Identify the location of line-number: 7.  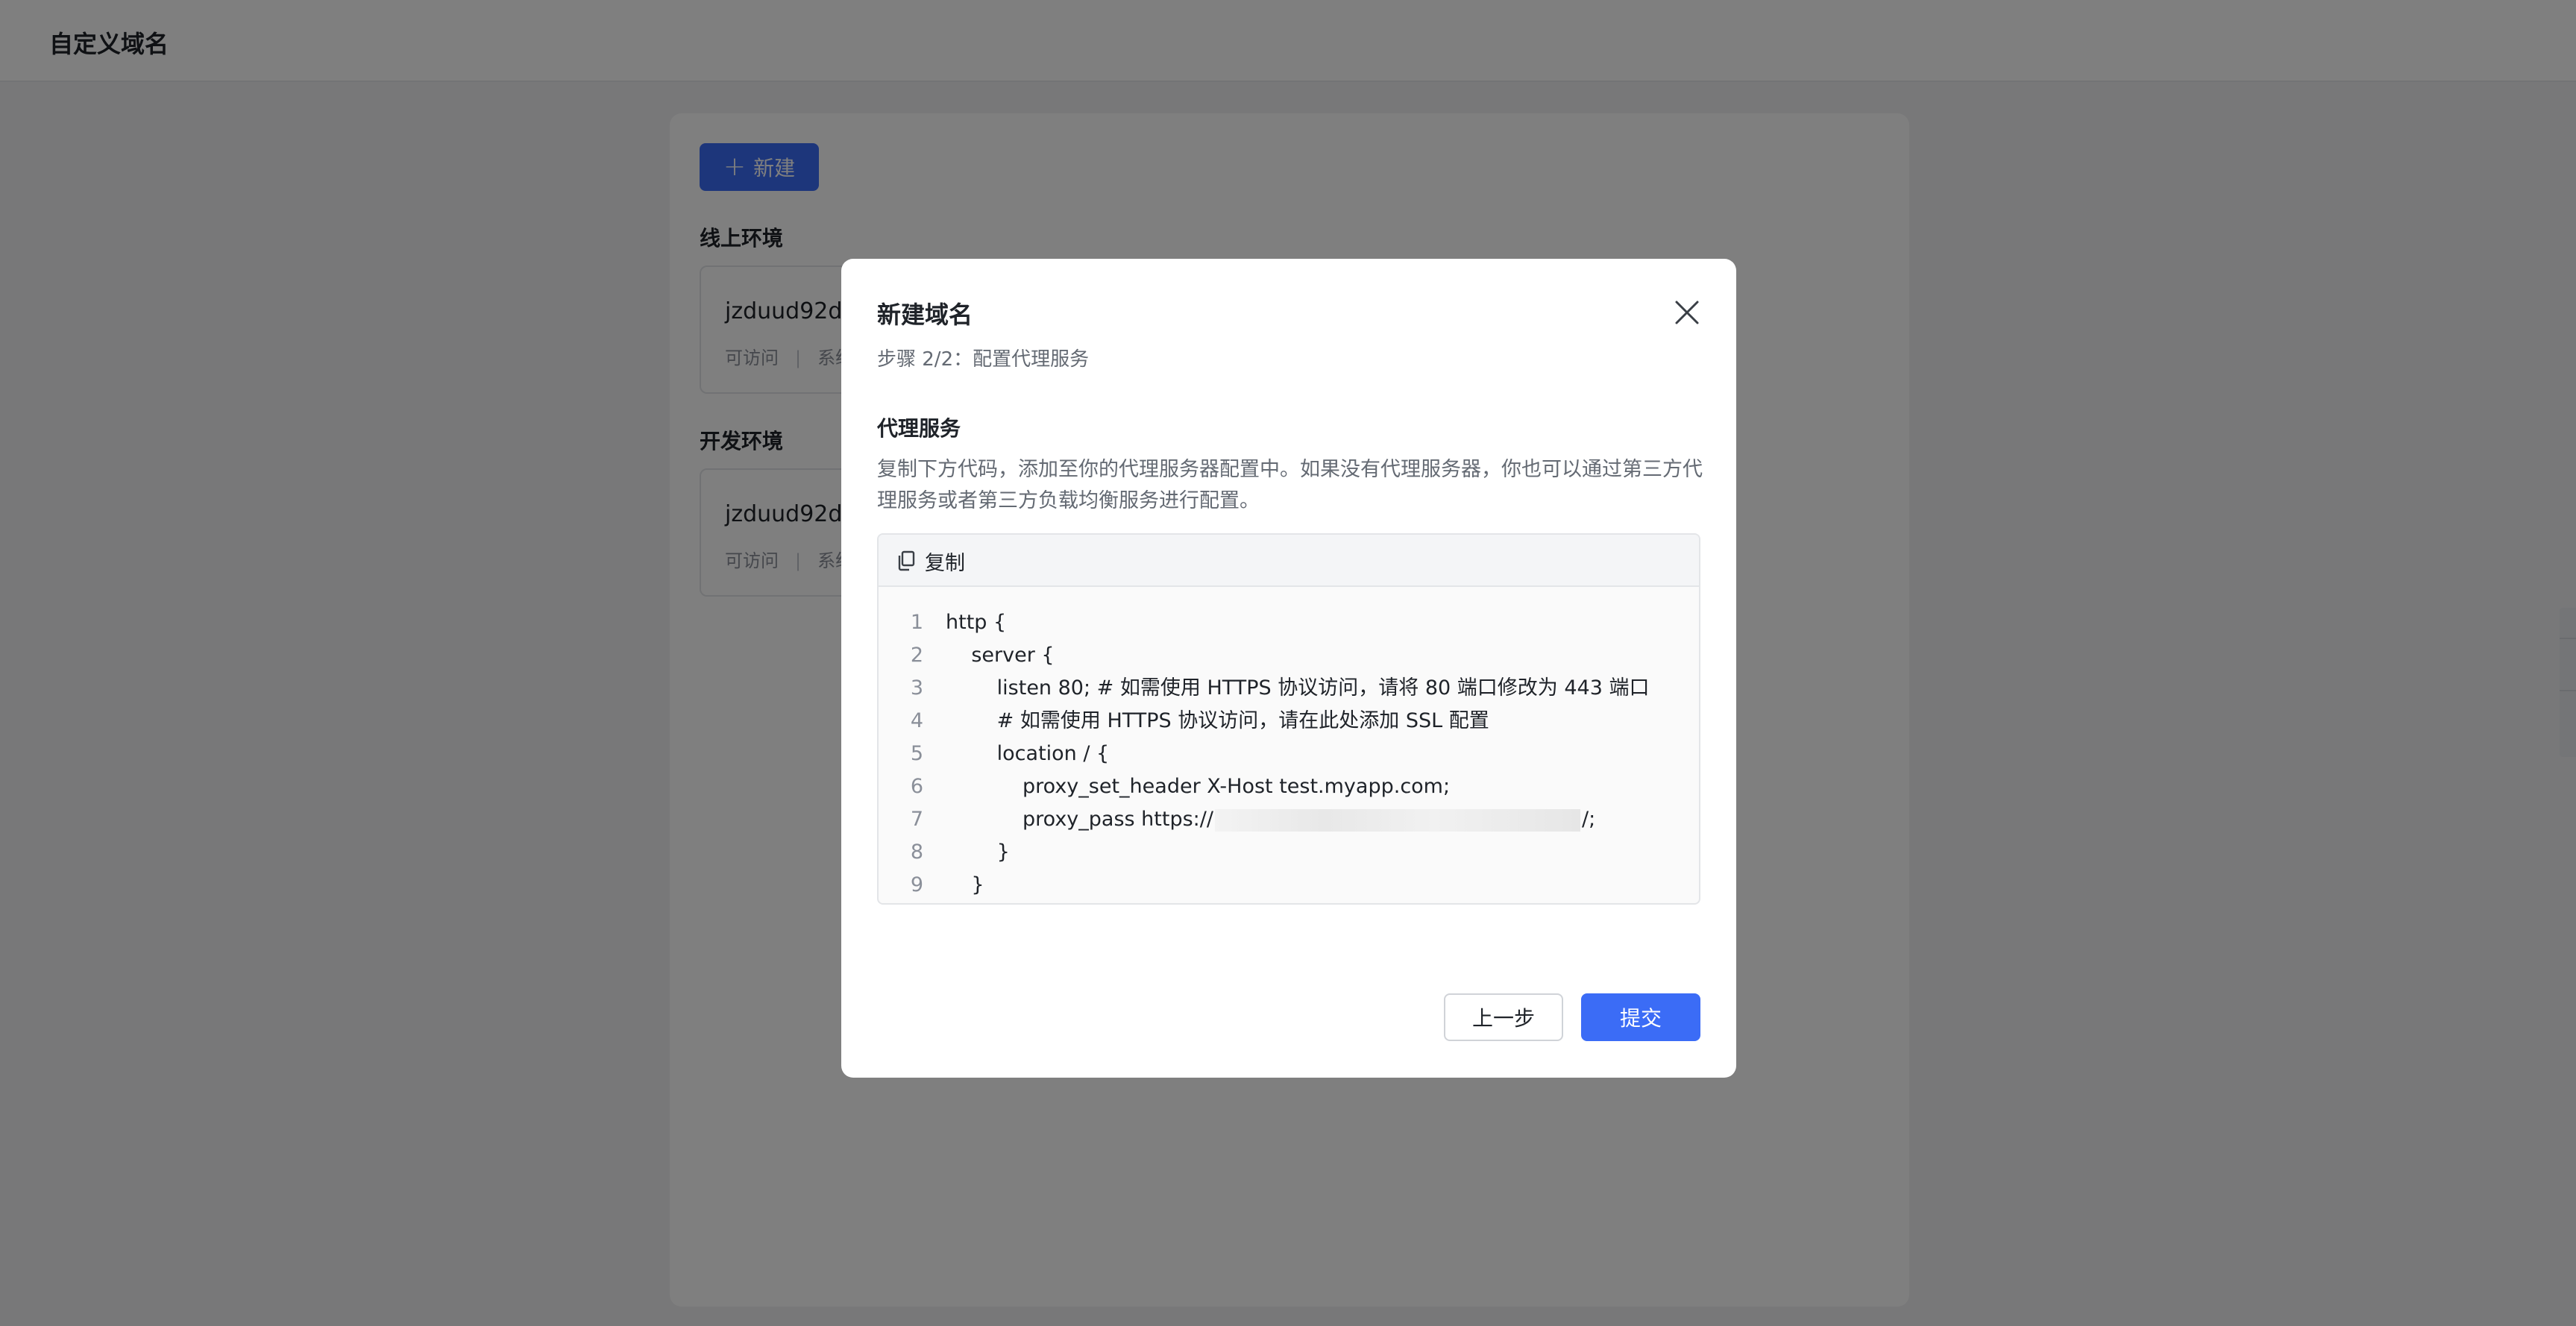
(917, 819).